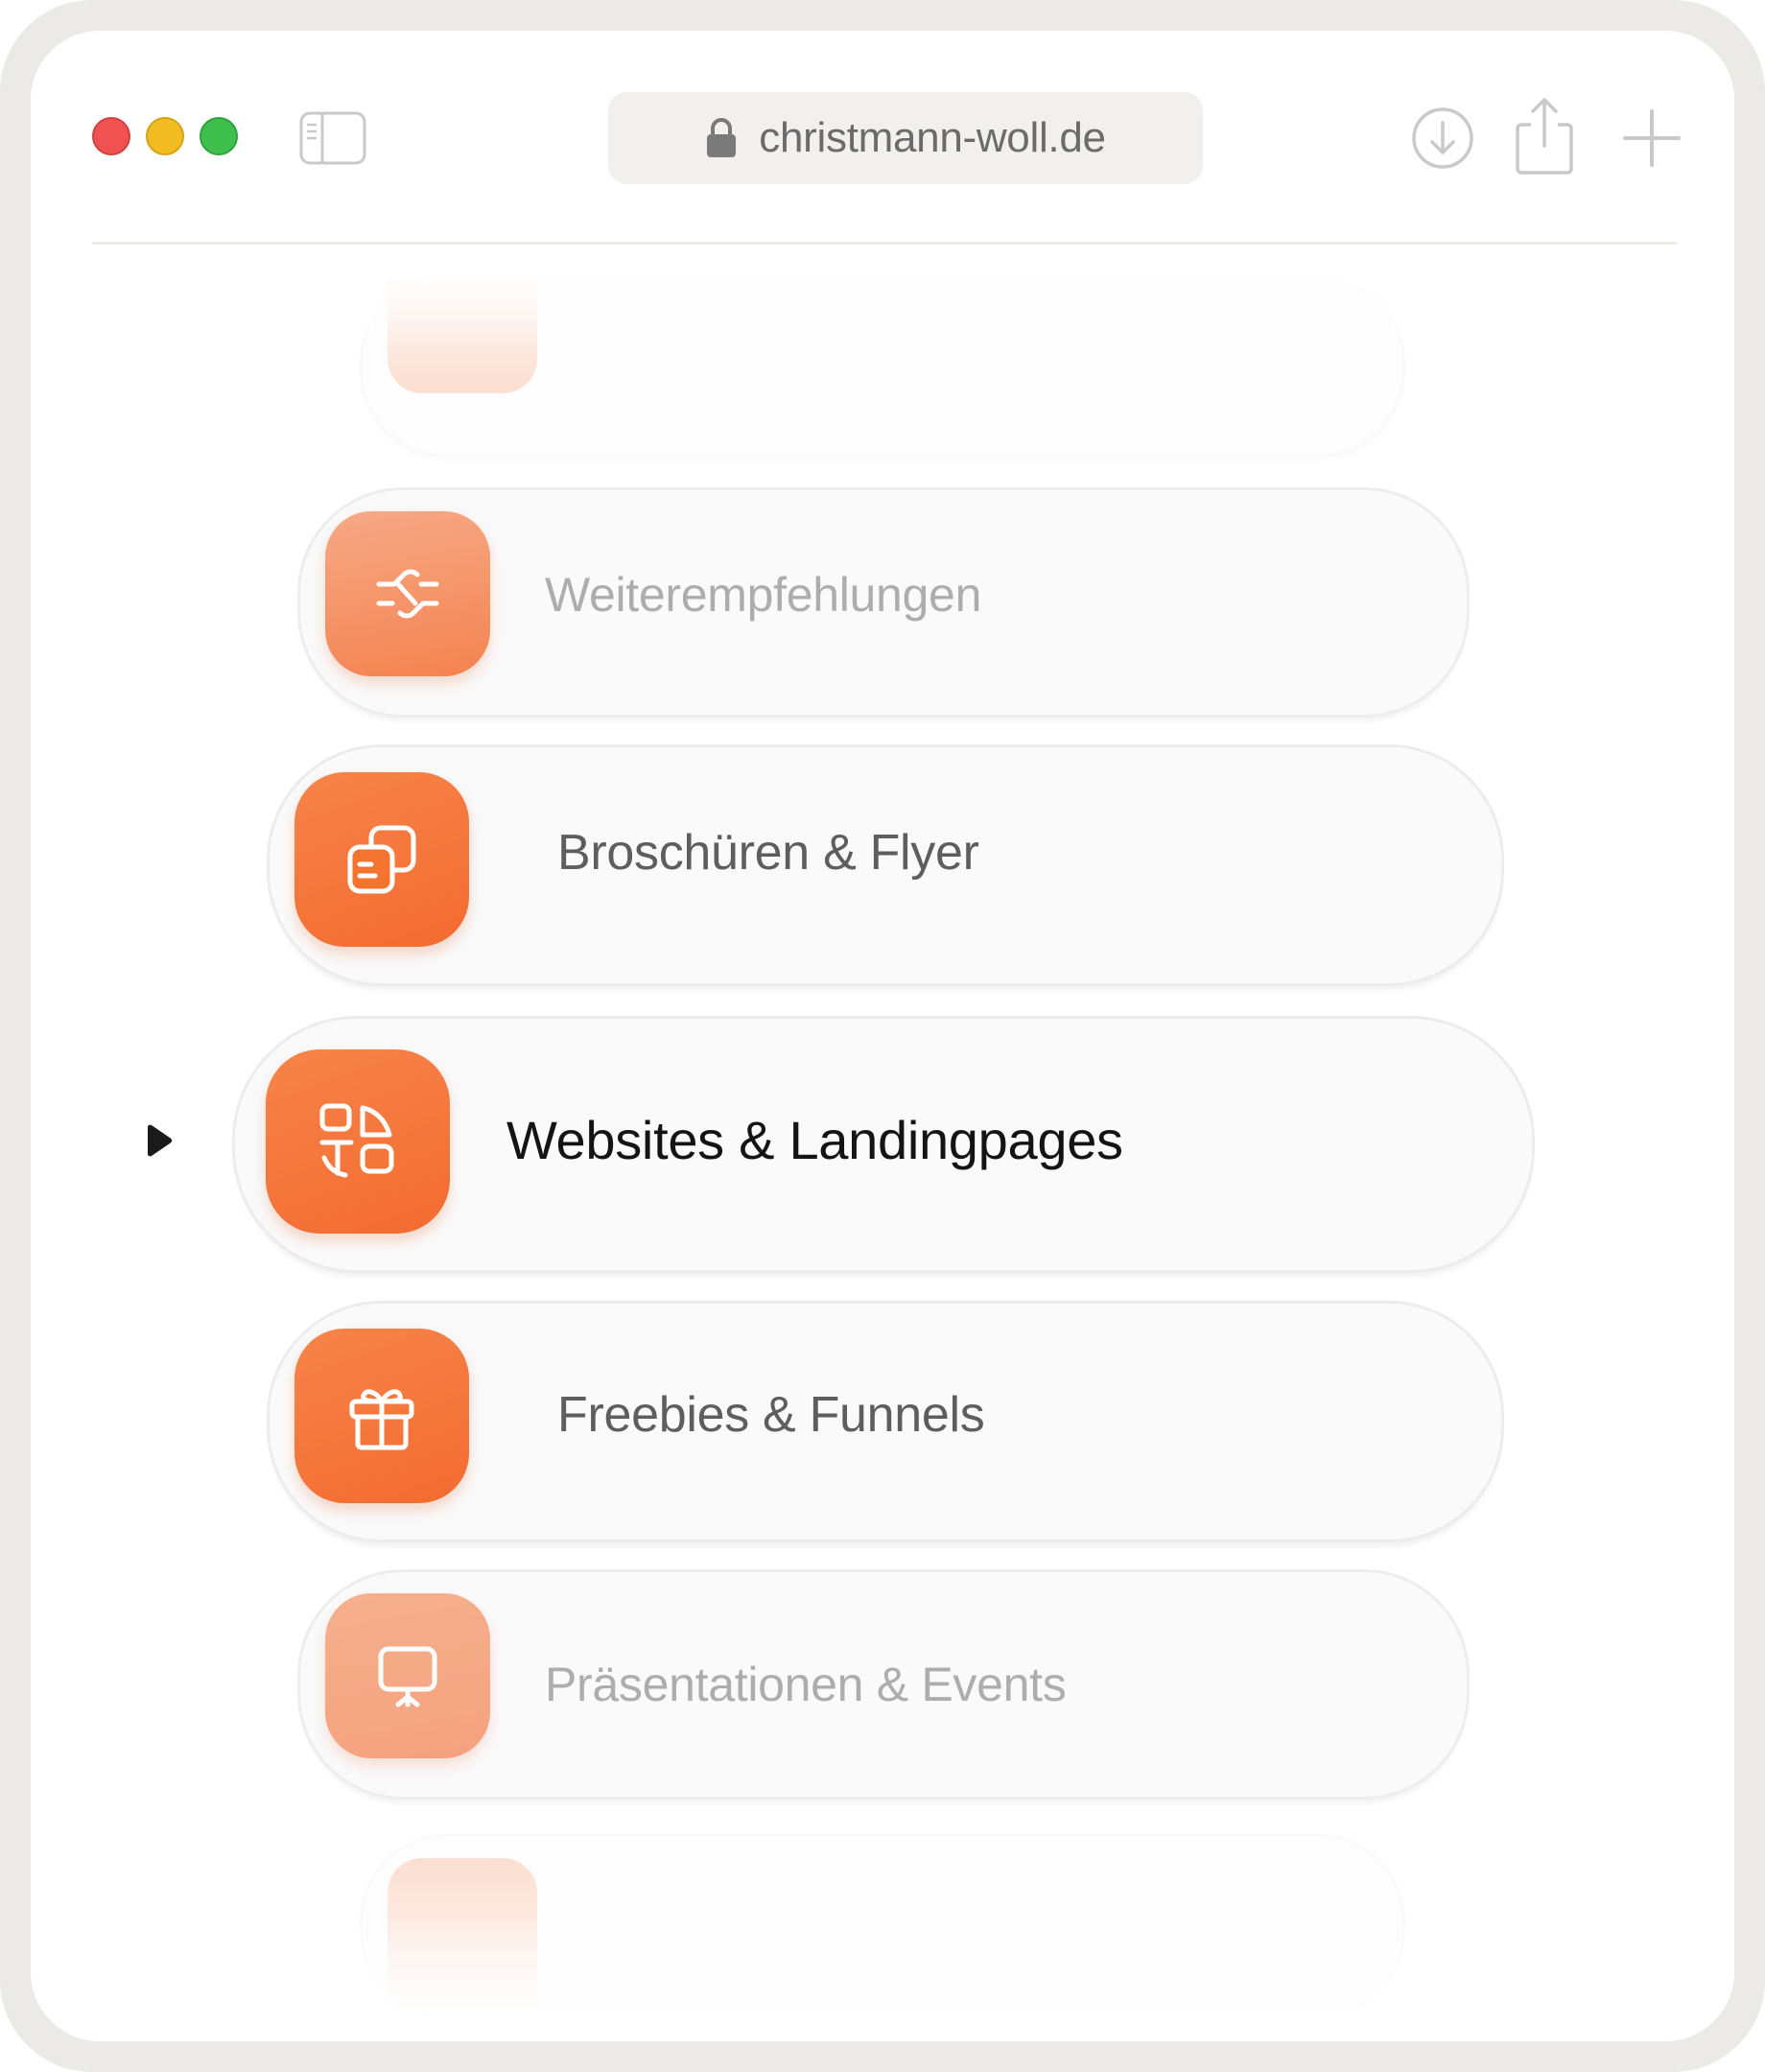  I want to click on share-icon, so click(1544, 135).